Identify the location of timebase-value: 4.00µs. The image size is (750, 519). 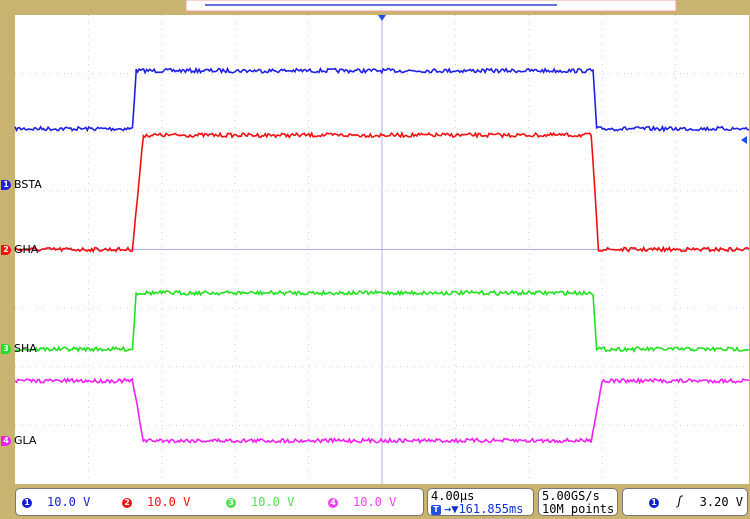
(453, 496).